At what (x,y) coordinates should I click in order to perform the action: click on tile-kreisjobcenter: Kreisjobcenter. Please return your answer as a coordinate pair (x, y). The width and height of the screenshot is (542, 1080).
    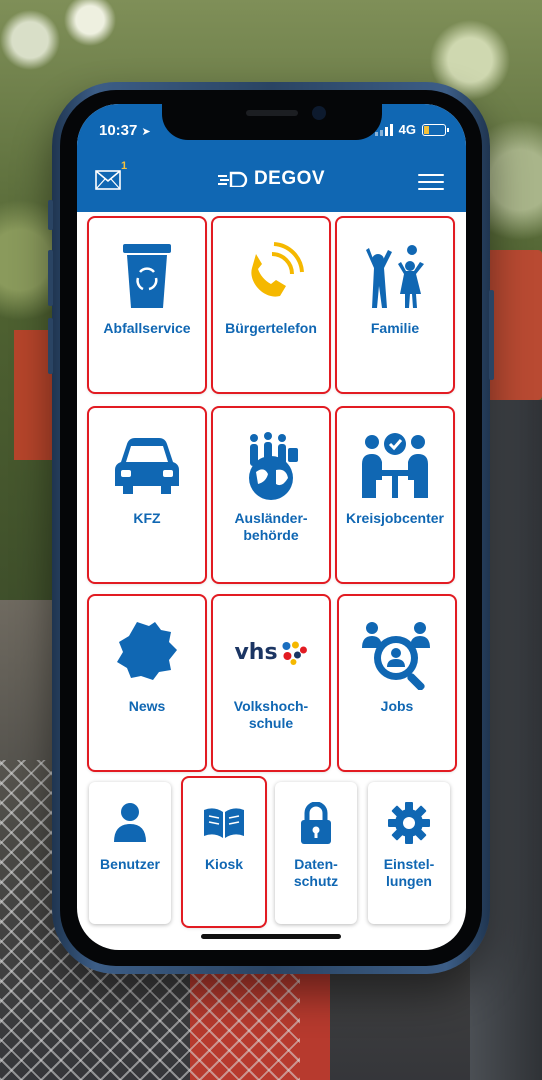
    Looking at the image, I should click on (395, 495).